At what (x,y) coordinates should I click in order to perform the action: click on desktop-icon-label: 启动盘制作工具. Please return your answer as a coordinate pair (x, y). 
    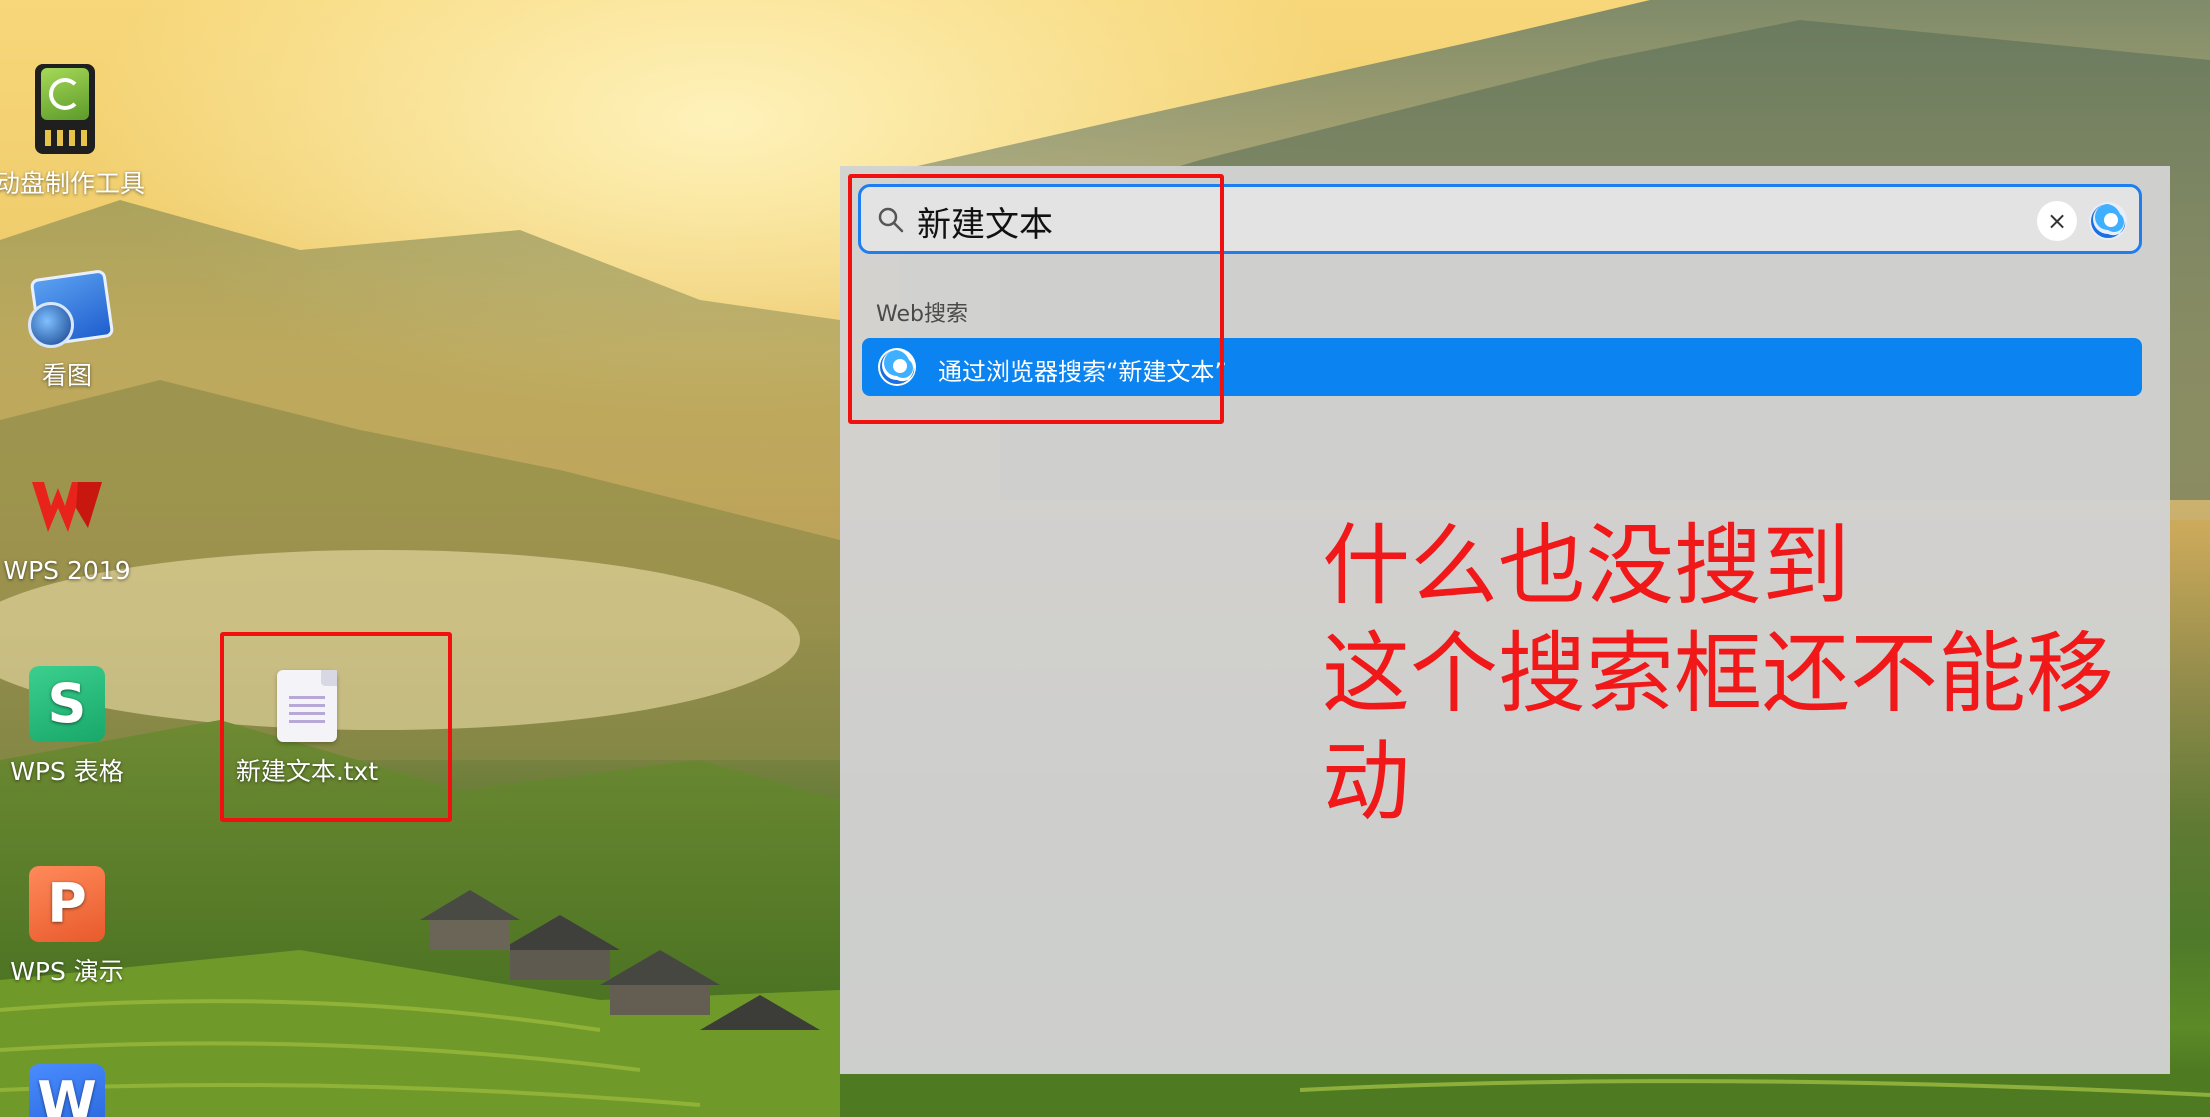
    Looking at the image, I should click on (73, 183).